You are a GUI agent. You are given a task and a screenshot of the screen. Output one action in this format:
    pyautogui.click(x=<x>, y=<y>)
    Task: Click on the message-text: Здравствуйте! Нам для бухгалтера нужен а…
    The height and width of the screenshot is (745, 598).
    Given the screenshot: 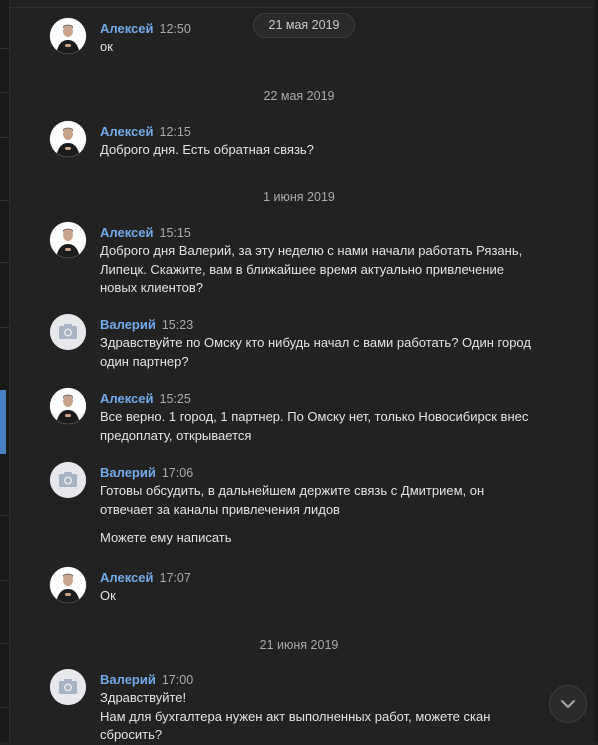 What is the action you would take?
    pyautogui.click(x=320, y=717)
    